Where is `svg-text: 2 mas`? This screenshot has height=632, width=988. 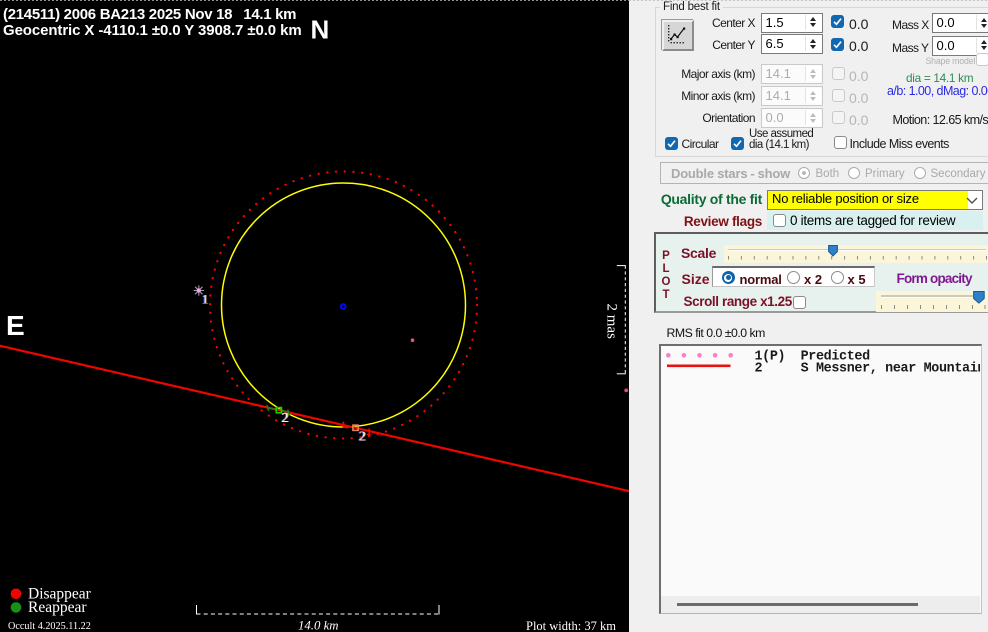
svg-text: 2 mas is located at coordinates (612, 322).